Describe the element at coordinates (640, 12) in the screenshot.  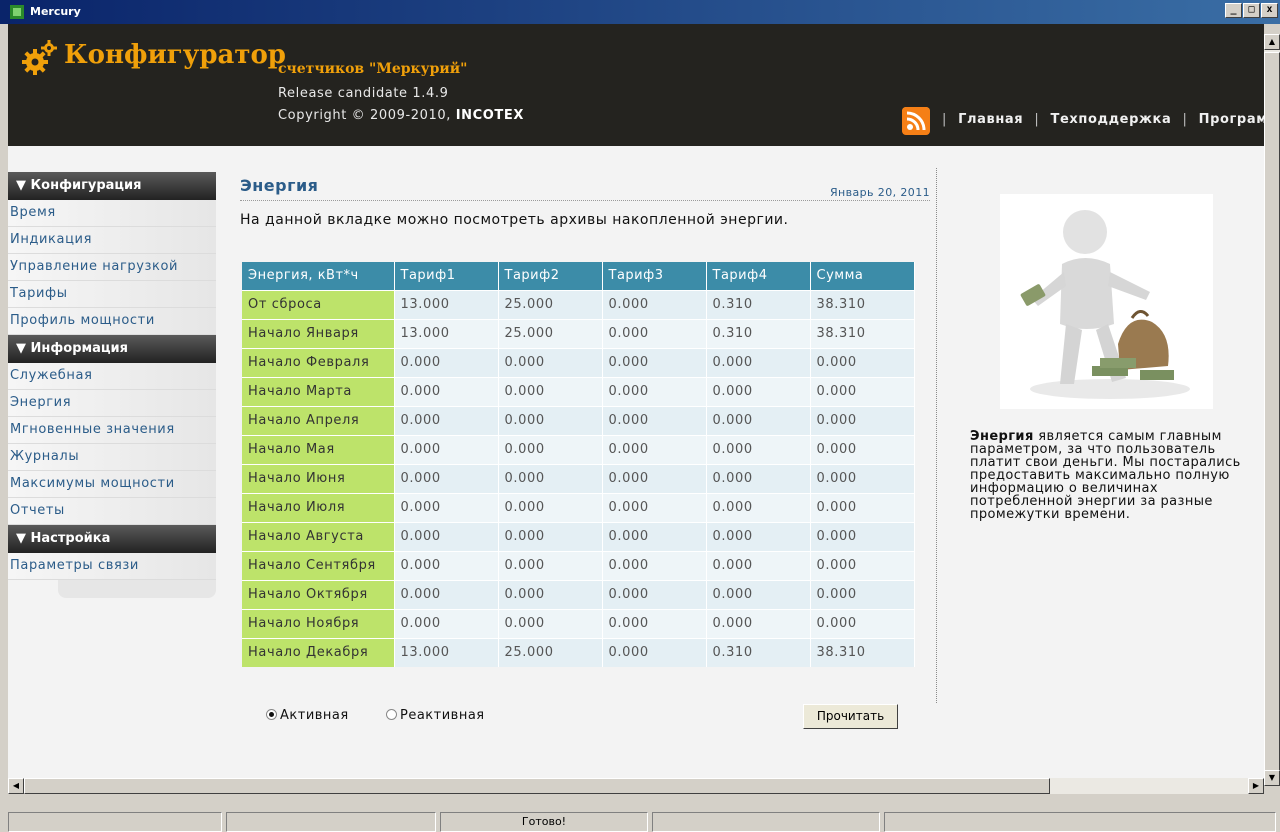
I see `title-bar: Mercury _ □ x` at that location.